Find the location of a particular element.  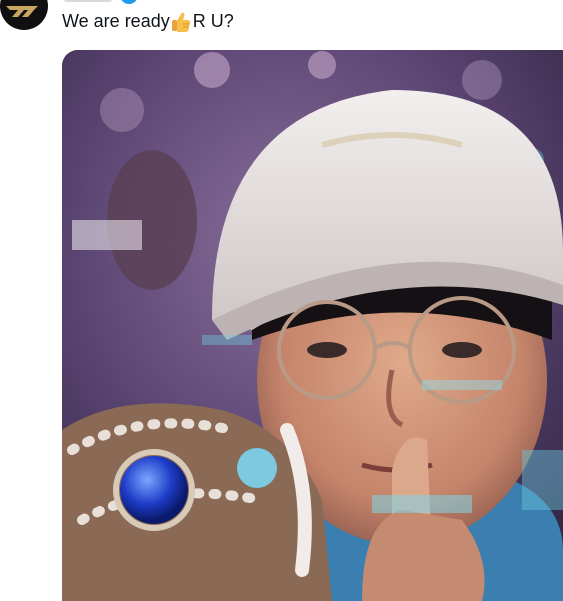

tweet-text: We are ready R U? is located at coordinates (148, 21).